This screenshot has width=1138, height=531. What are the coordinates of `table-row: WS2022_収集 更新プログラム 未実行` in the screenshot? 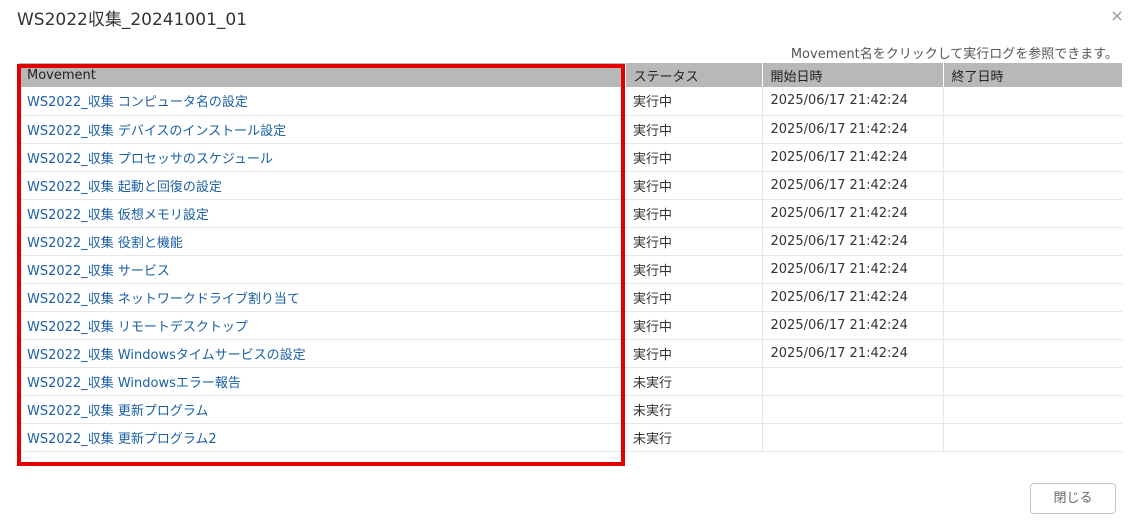 It's located at (570, 409).